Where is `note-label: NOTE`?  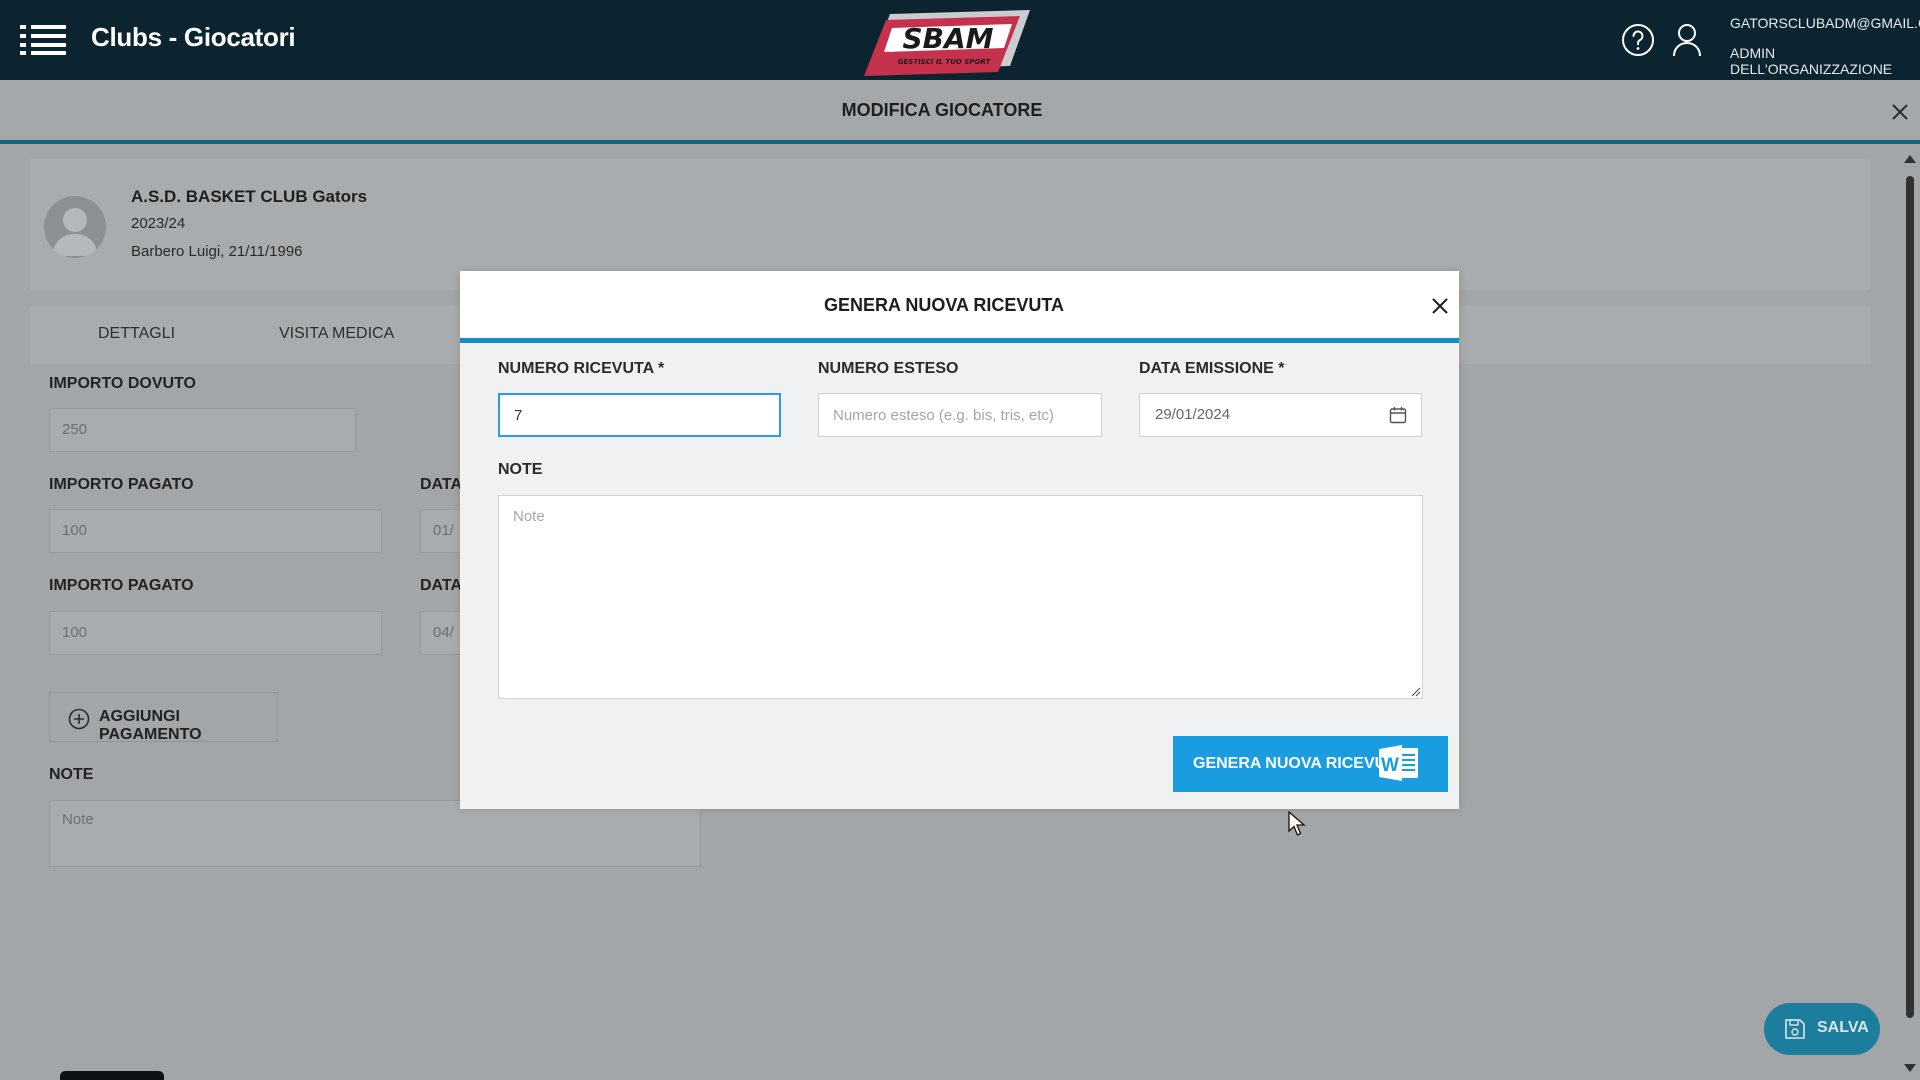 note-label: NOTE is located at coordinates (71, 774).